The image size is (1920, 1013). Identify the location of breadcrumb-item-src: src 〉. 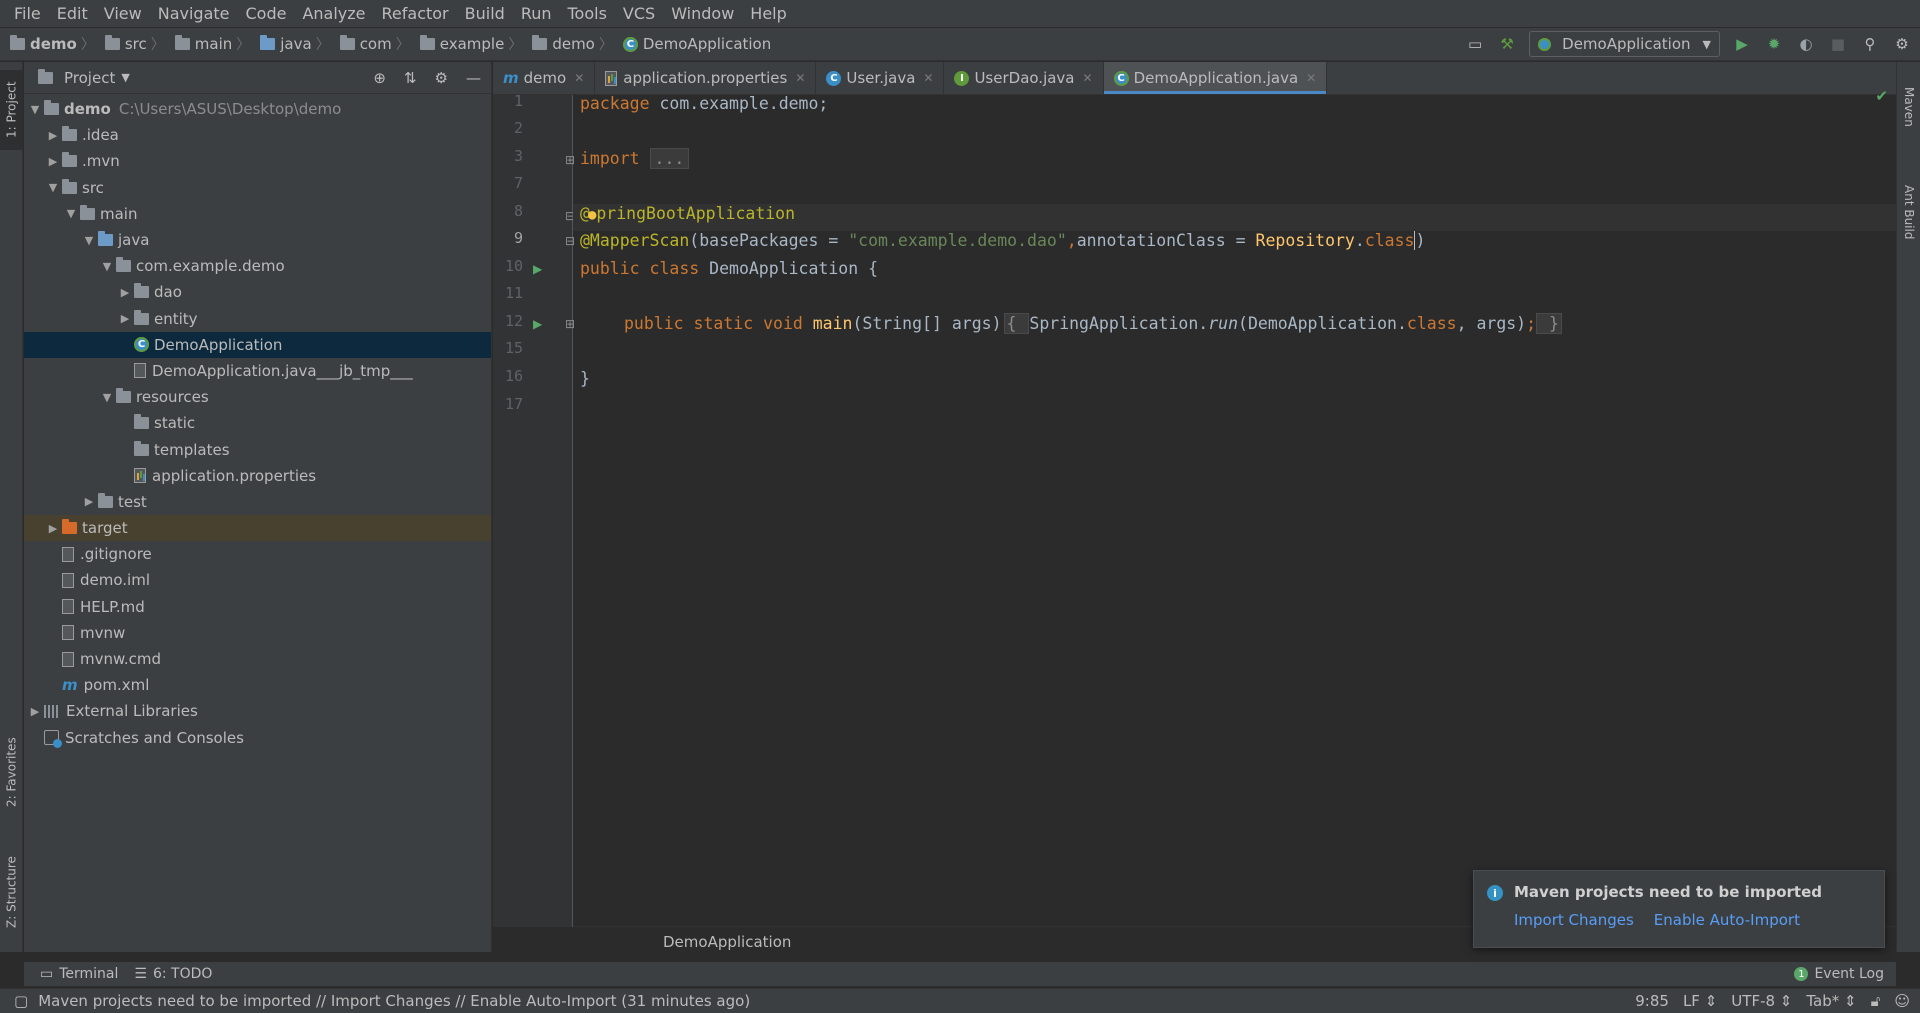
(139, 44).